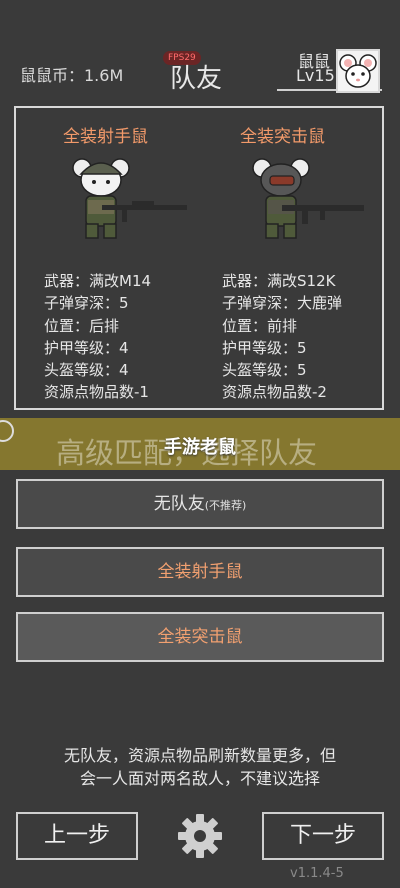  Describe the element at coordinates (77, 836) in the screenshot. I see `previous-step-button: 上一步` at that location.